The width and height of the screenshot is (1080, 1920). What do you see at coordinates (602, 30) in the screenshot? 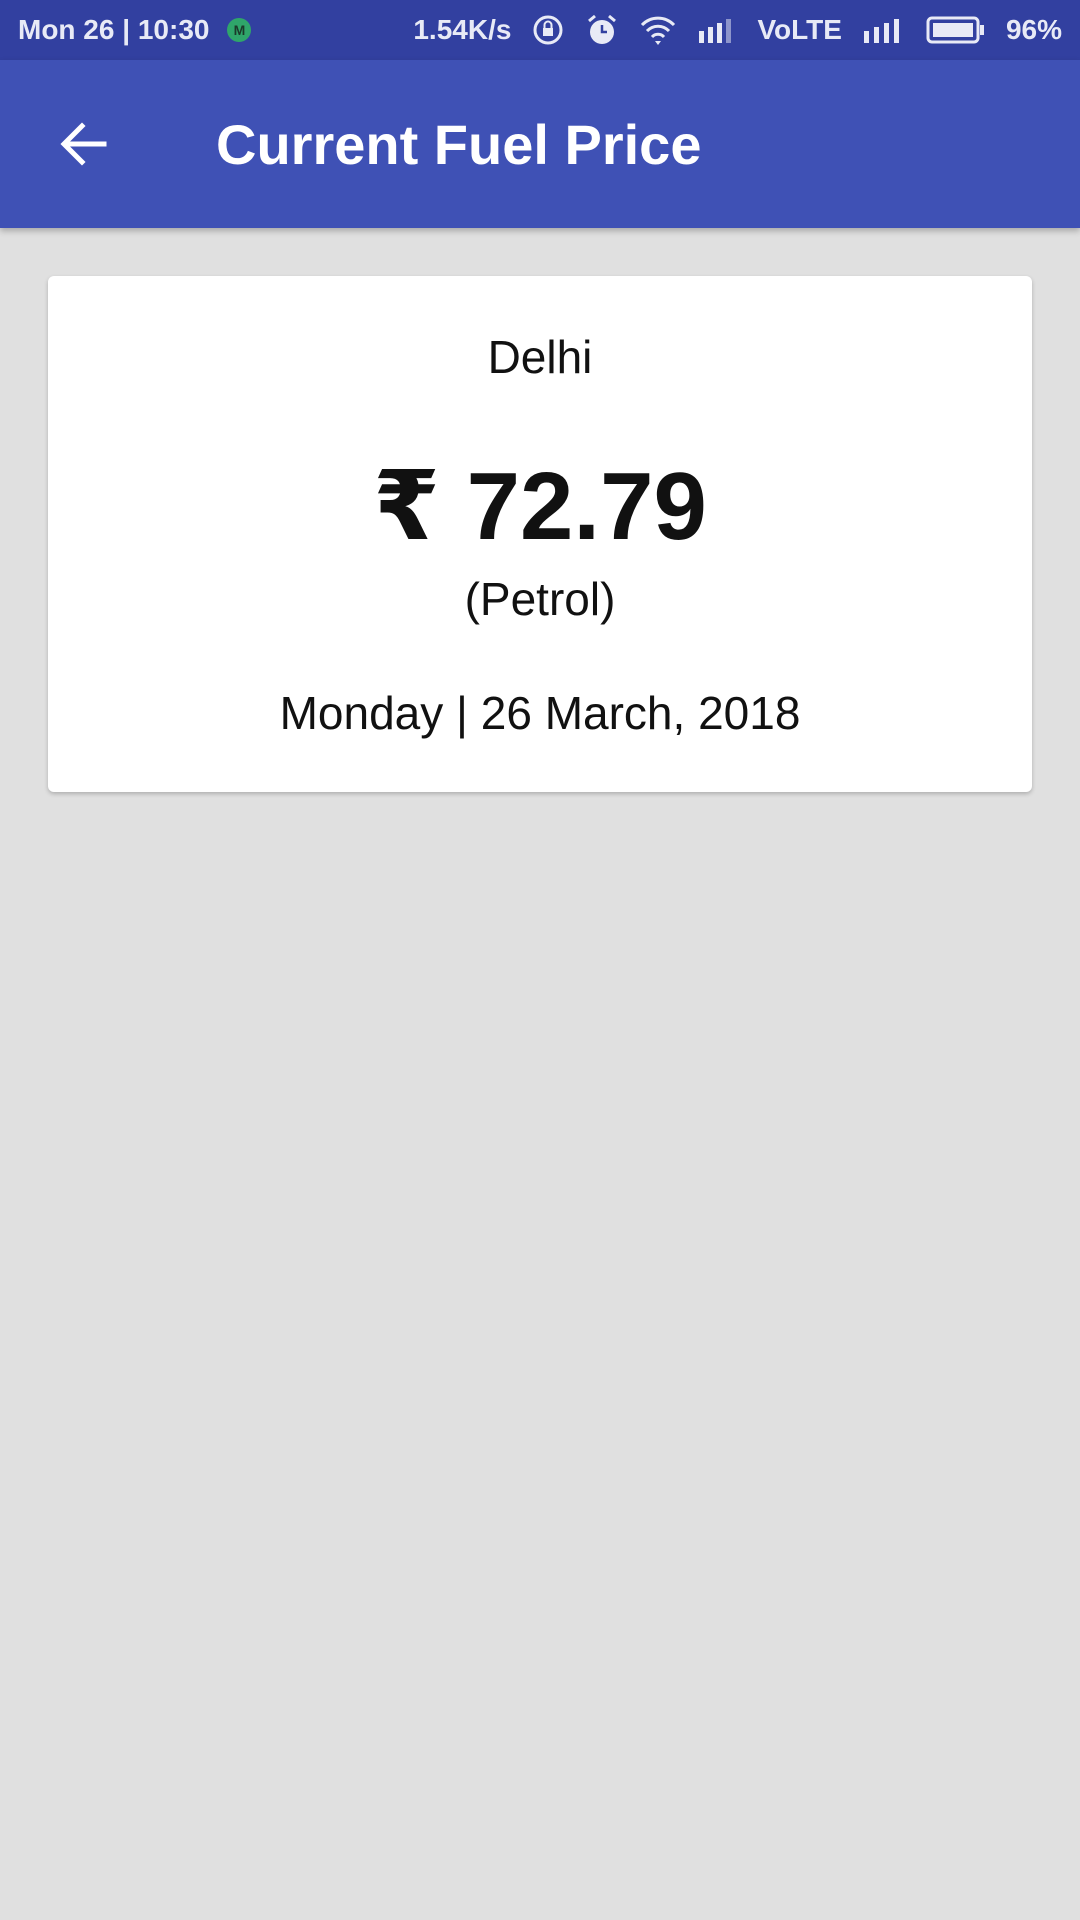
I see `alarm-icon` at bounding box center [602, 30].